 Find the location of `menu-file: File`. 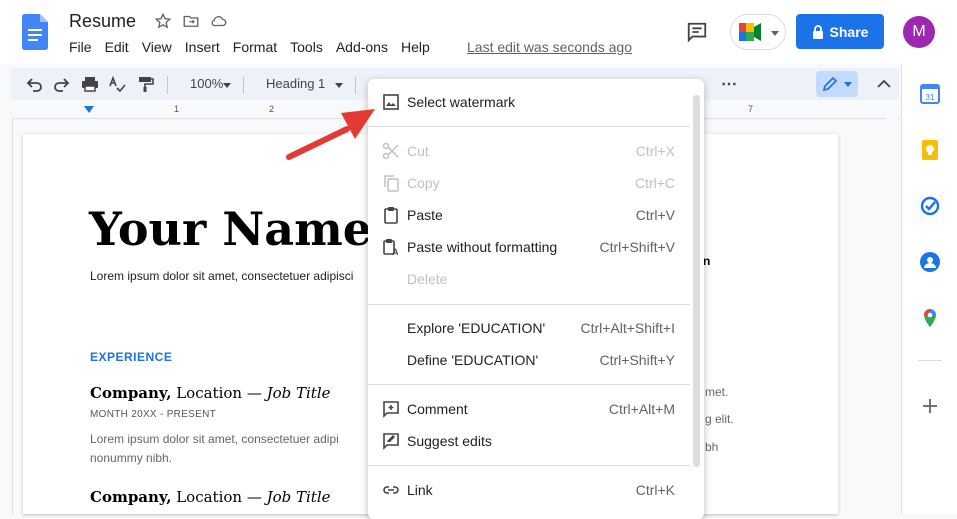

menu-file: File is located at coordinates (80, 47).